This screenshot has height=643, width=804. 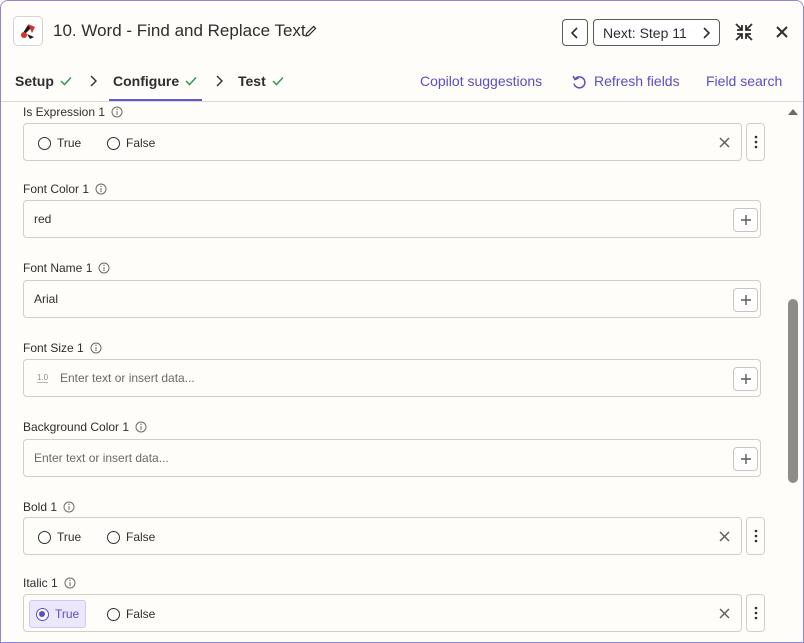 I want to click on next-step-button: Next: Step 11, so click(x=656, y=32).